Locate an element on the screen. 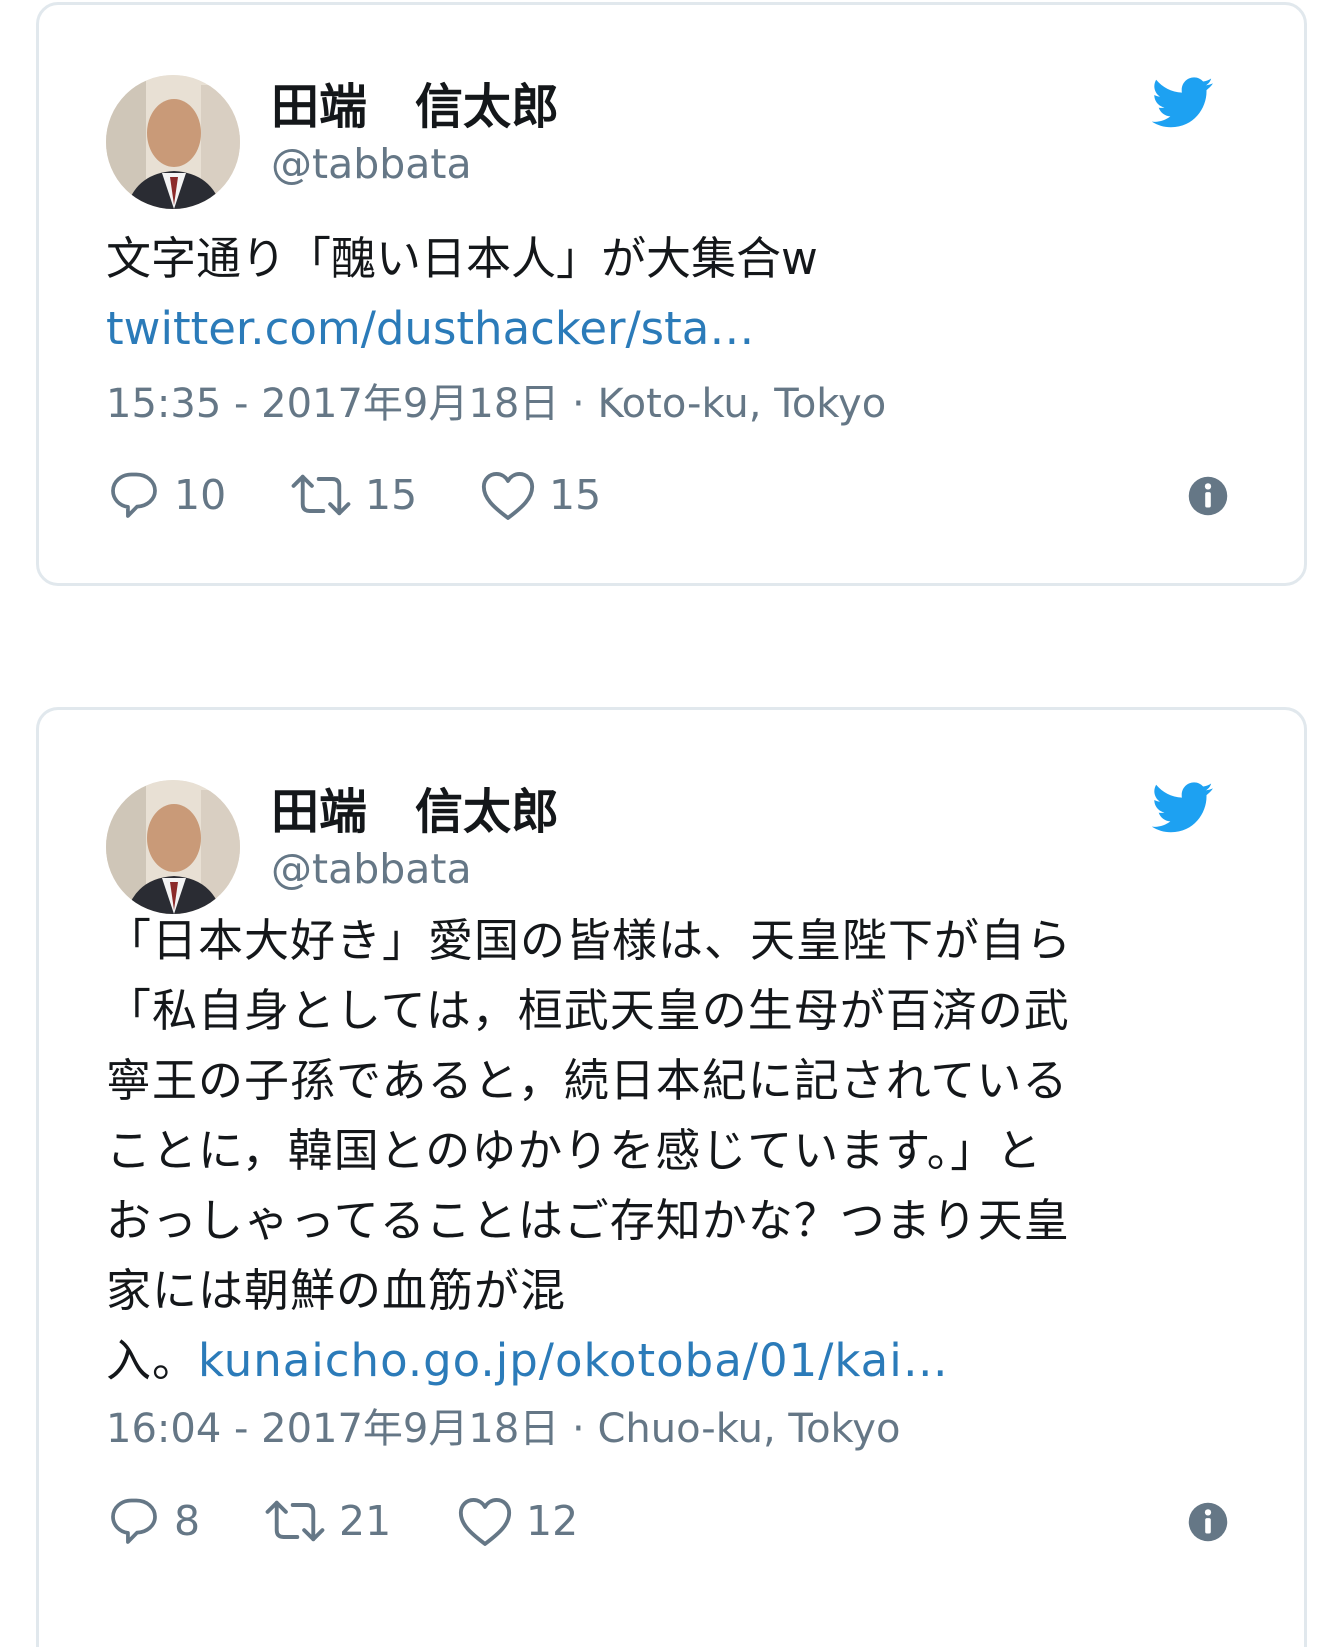  reply-button: 8 is located at coordinates (153, 1521).